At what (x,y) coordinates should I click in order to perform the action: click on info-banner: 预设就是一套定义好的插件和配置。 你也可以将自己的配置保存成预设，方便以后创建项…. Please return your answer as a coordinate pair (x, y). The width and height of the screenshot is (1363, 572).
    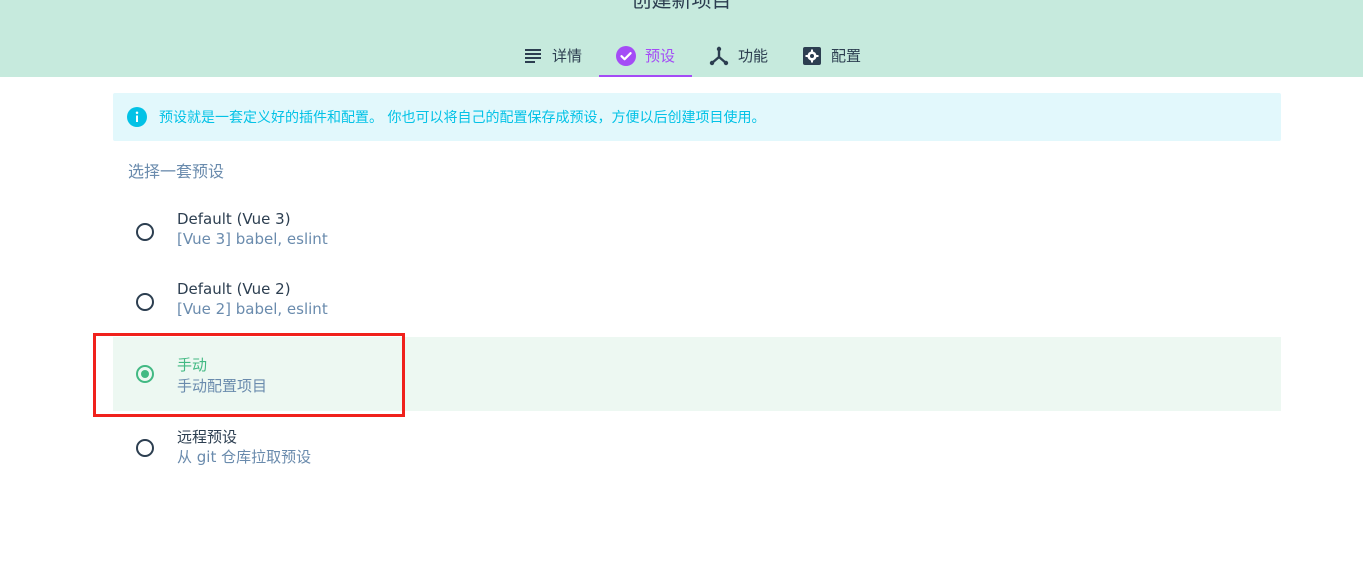
    Looking at the image, I should click on (697, 117).